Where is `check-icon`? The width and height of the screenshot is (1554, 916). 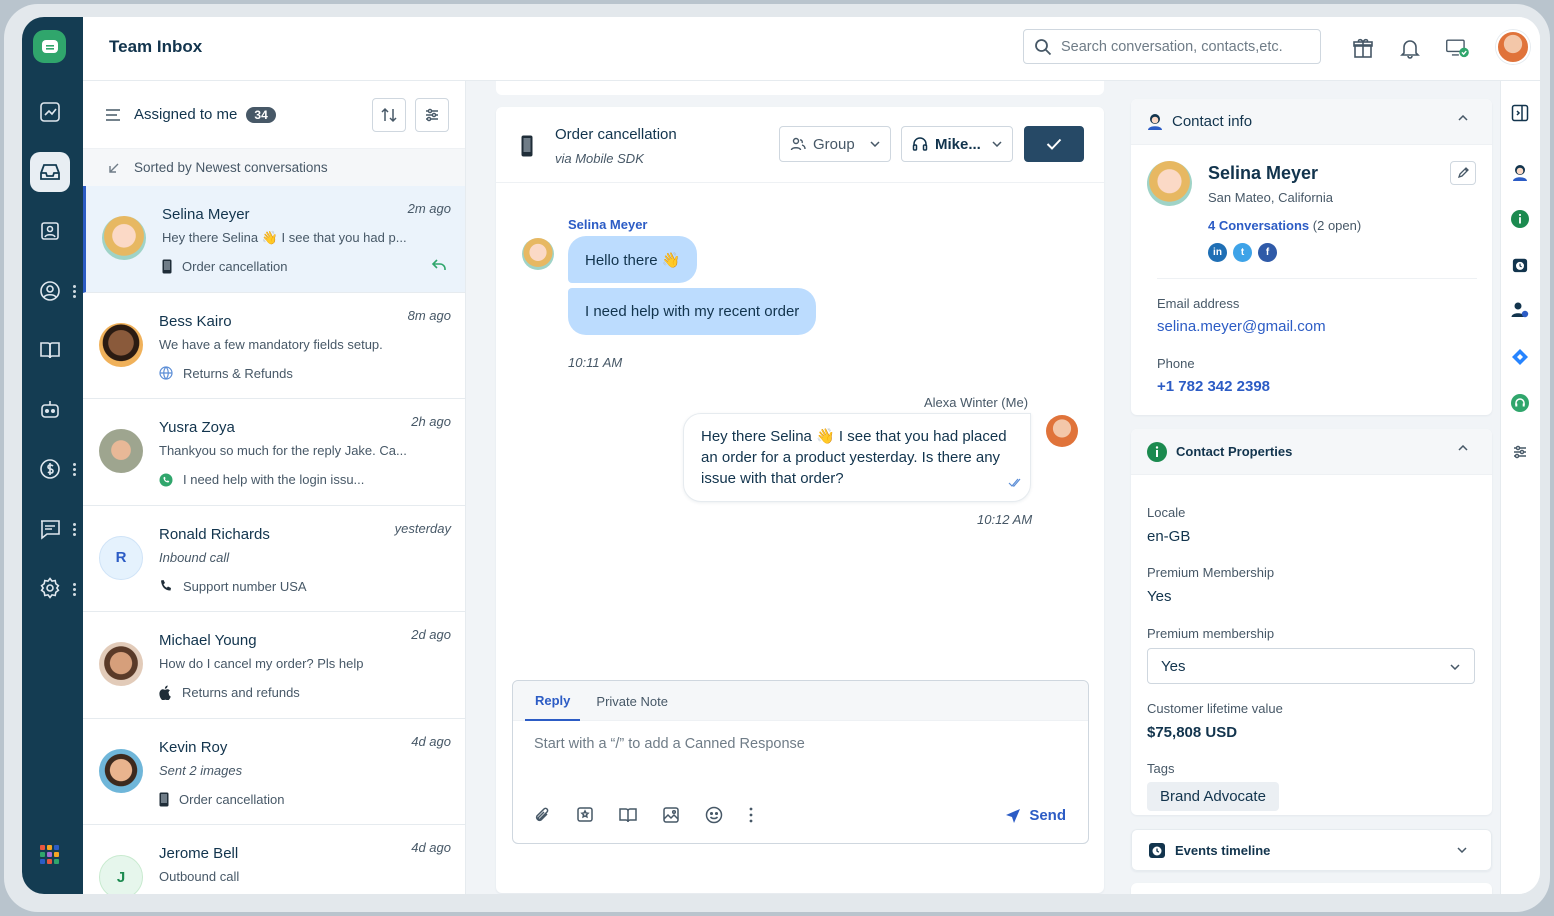 check-icon is located at coordinates (1054, 144).